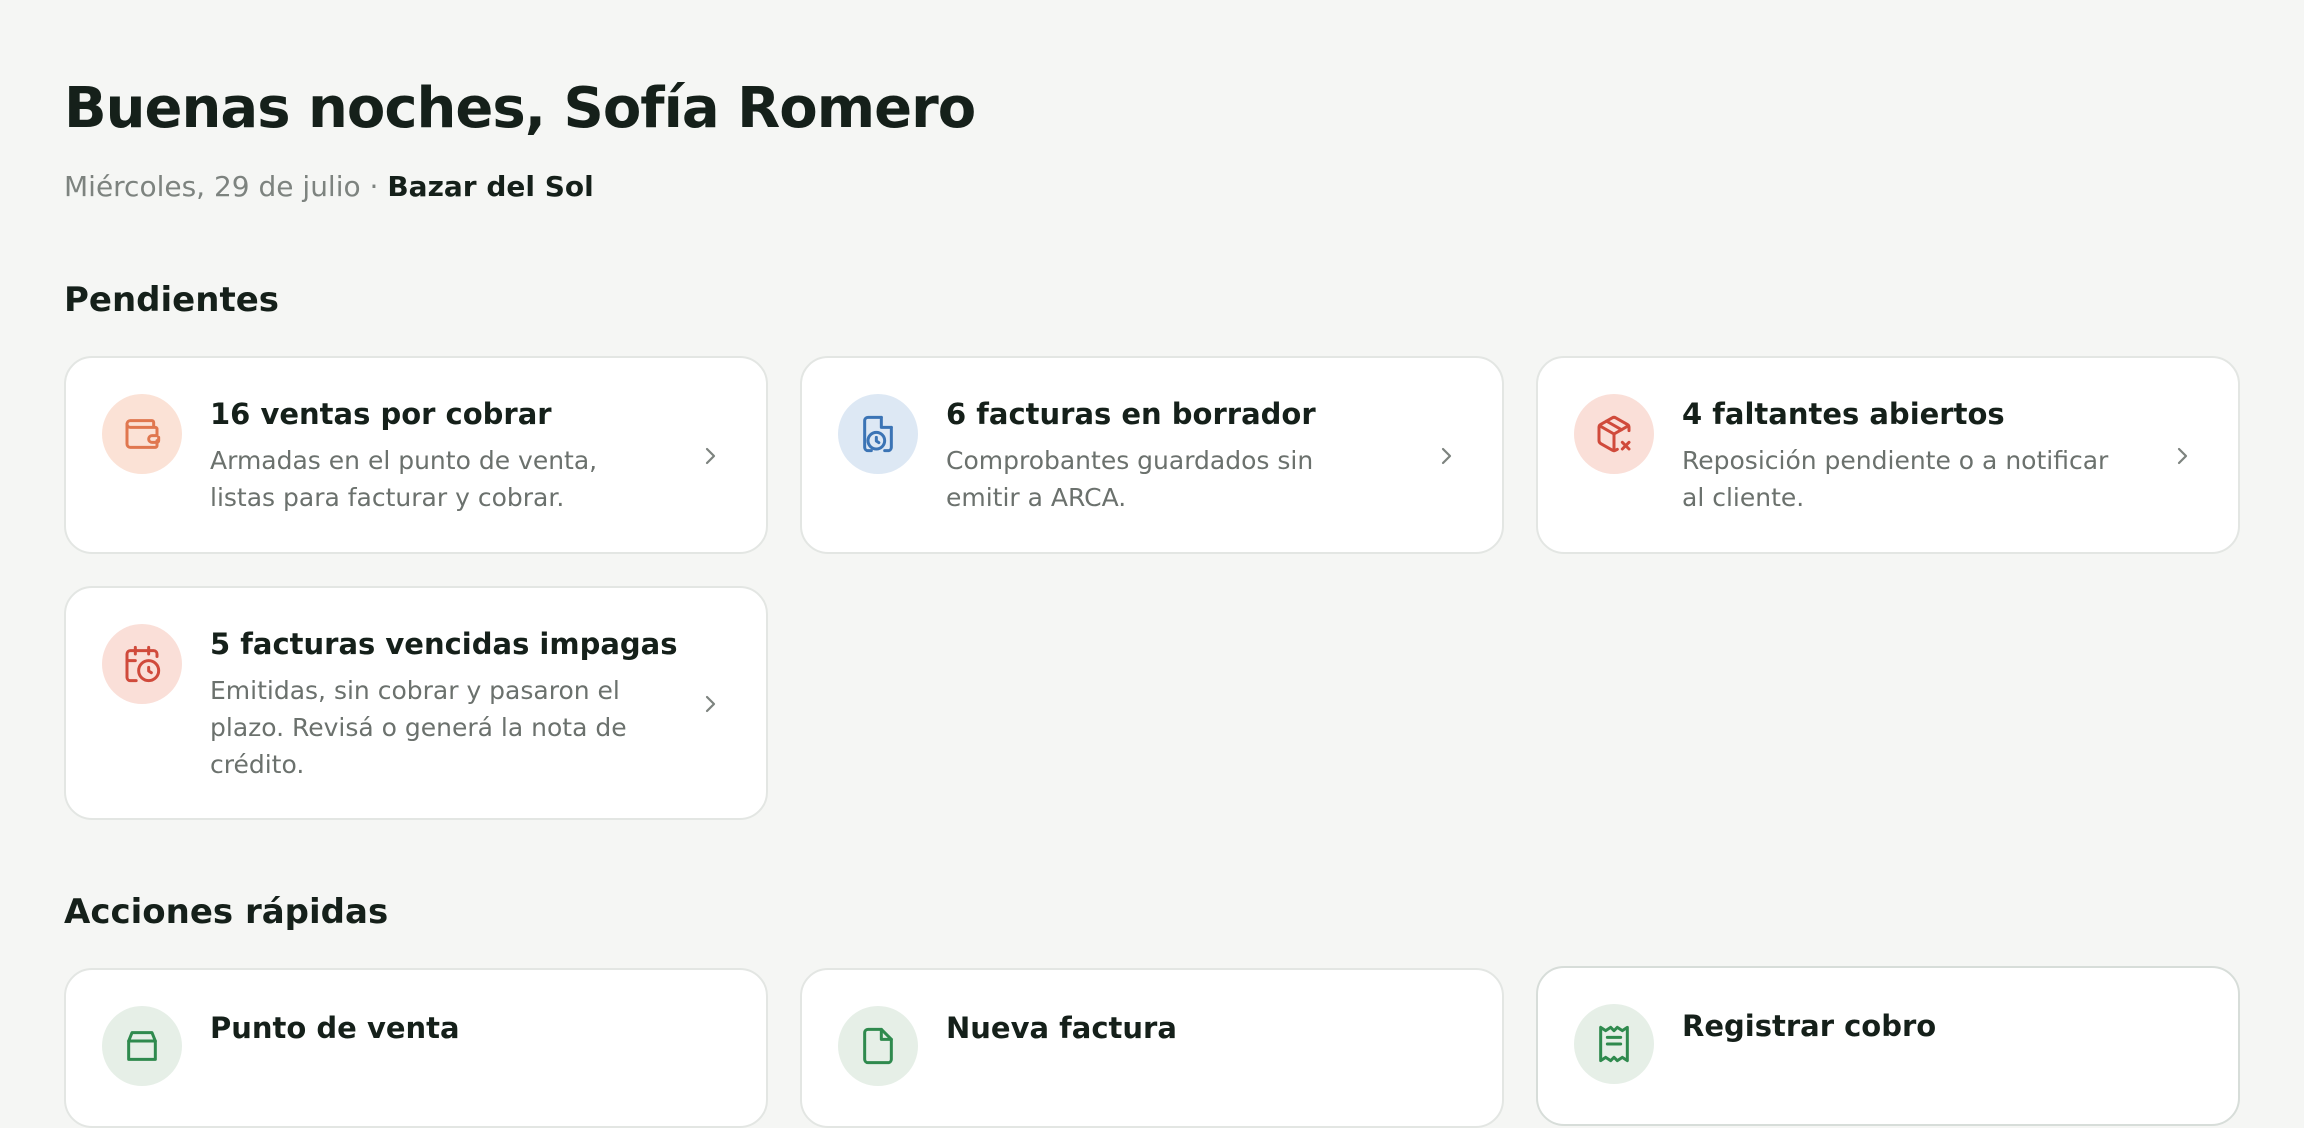 The width and height of the screenshot is (2304, 1128). Describe the element at coordinates (444, 644) in the screenshot. I see `pending-card-title: 5 facturas vencidas impagas` at that location.